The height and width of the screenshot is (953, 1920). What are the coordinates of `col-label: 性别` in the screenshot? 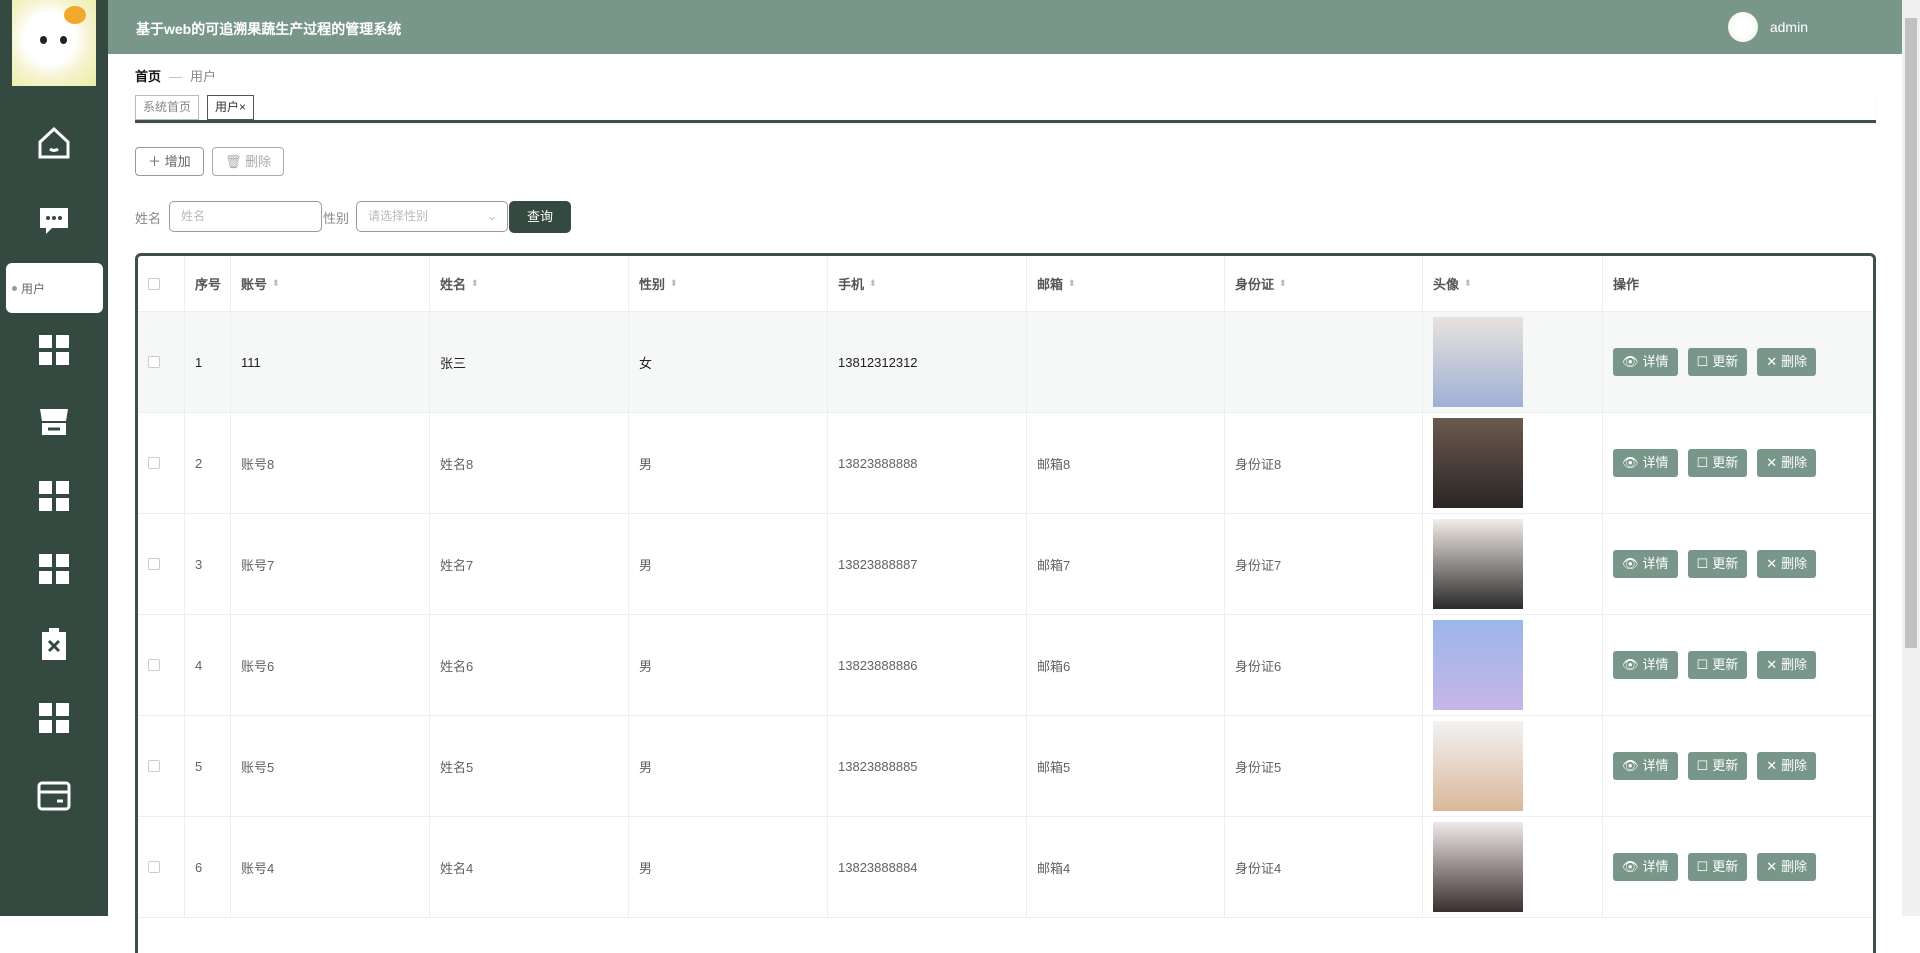 It's located at (652, 284).